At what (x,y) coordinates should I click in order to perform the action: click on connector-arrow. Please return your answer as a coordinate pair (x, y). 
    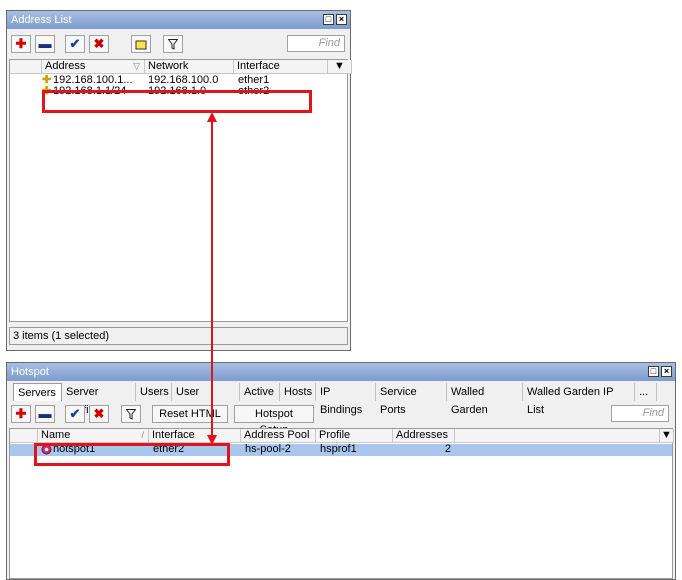
    Looking at the image, I should click on (212, 278).